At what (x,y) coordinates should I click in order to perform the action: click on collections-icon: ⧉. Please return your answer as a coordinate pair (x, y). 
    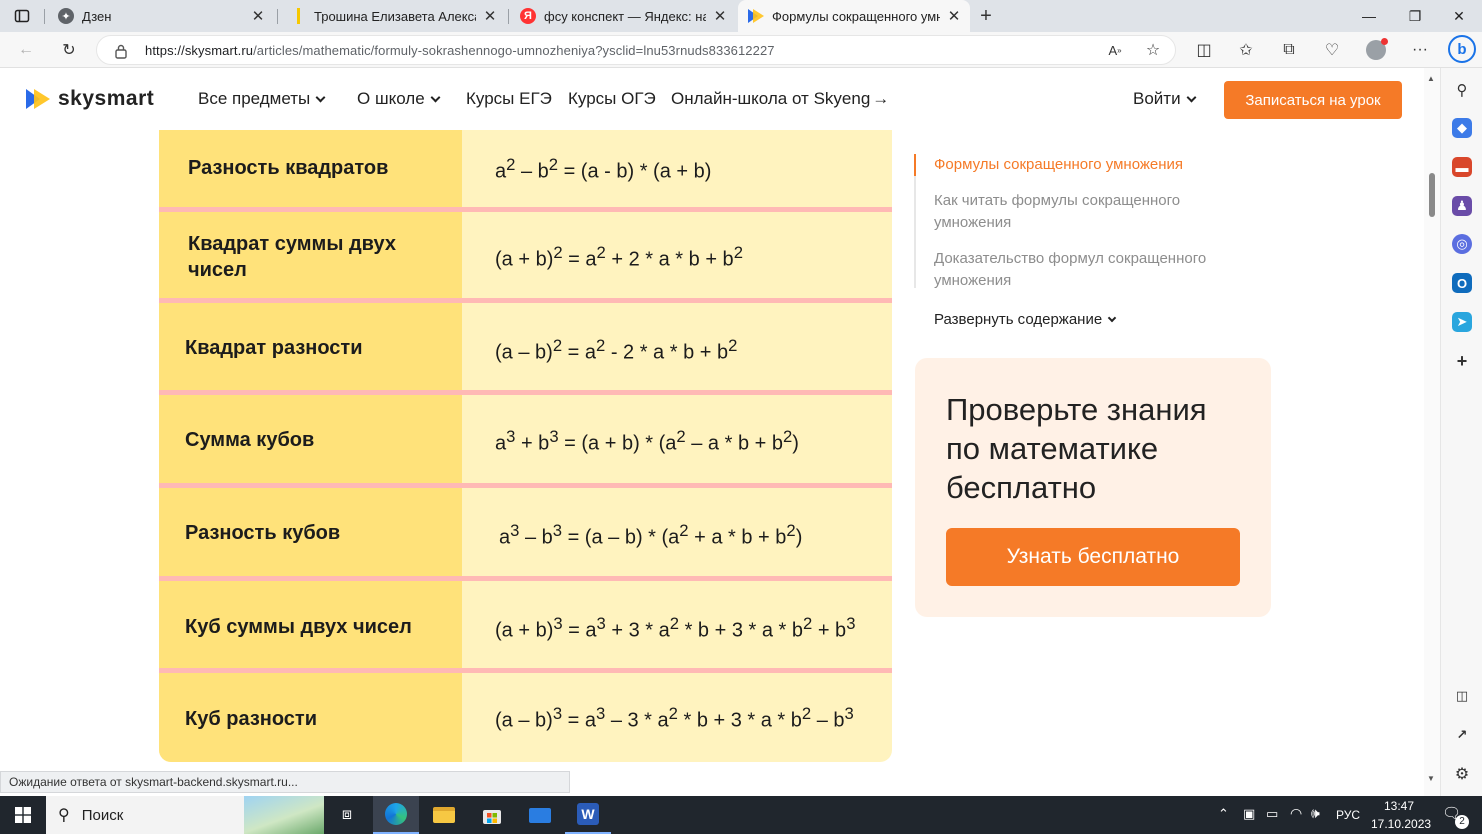
    Looking at the image, I should click on (1289, 50).